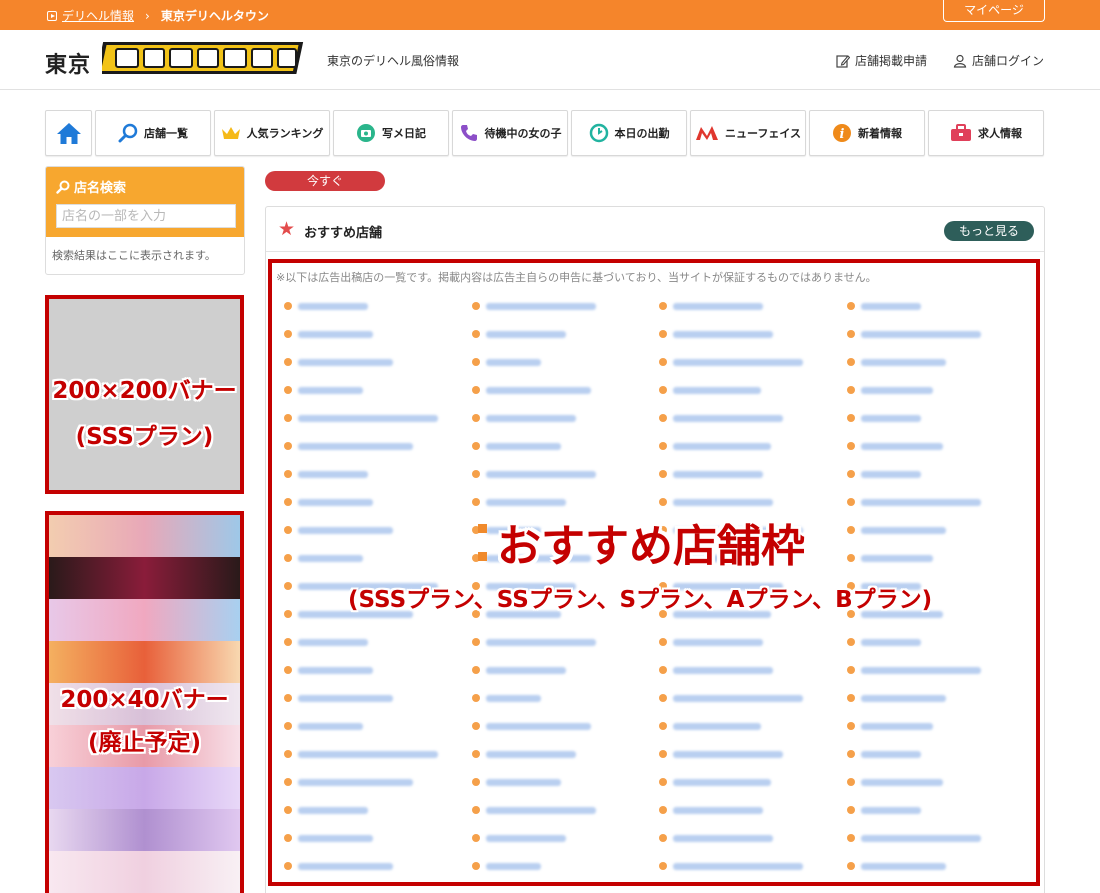 The width and height of the screenshot is (1100, 893). I want to click on banner-200-plan: (SSSプラン), so click(144, 437).